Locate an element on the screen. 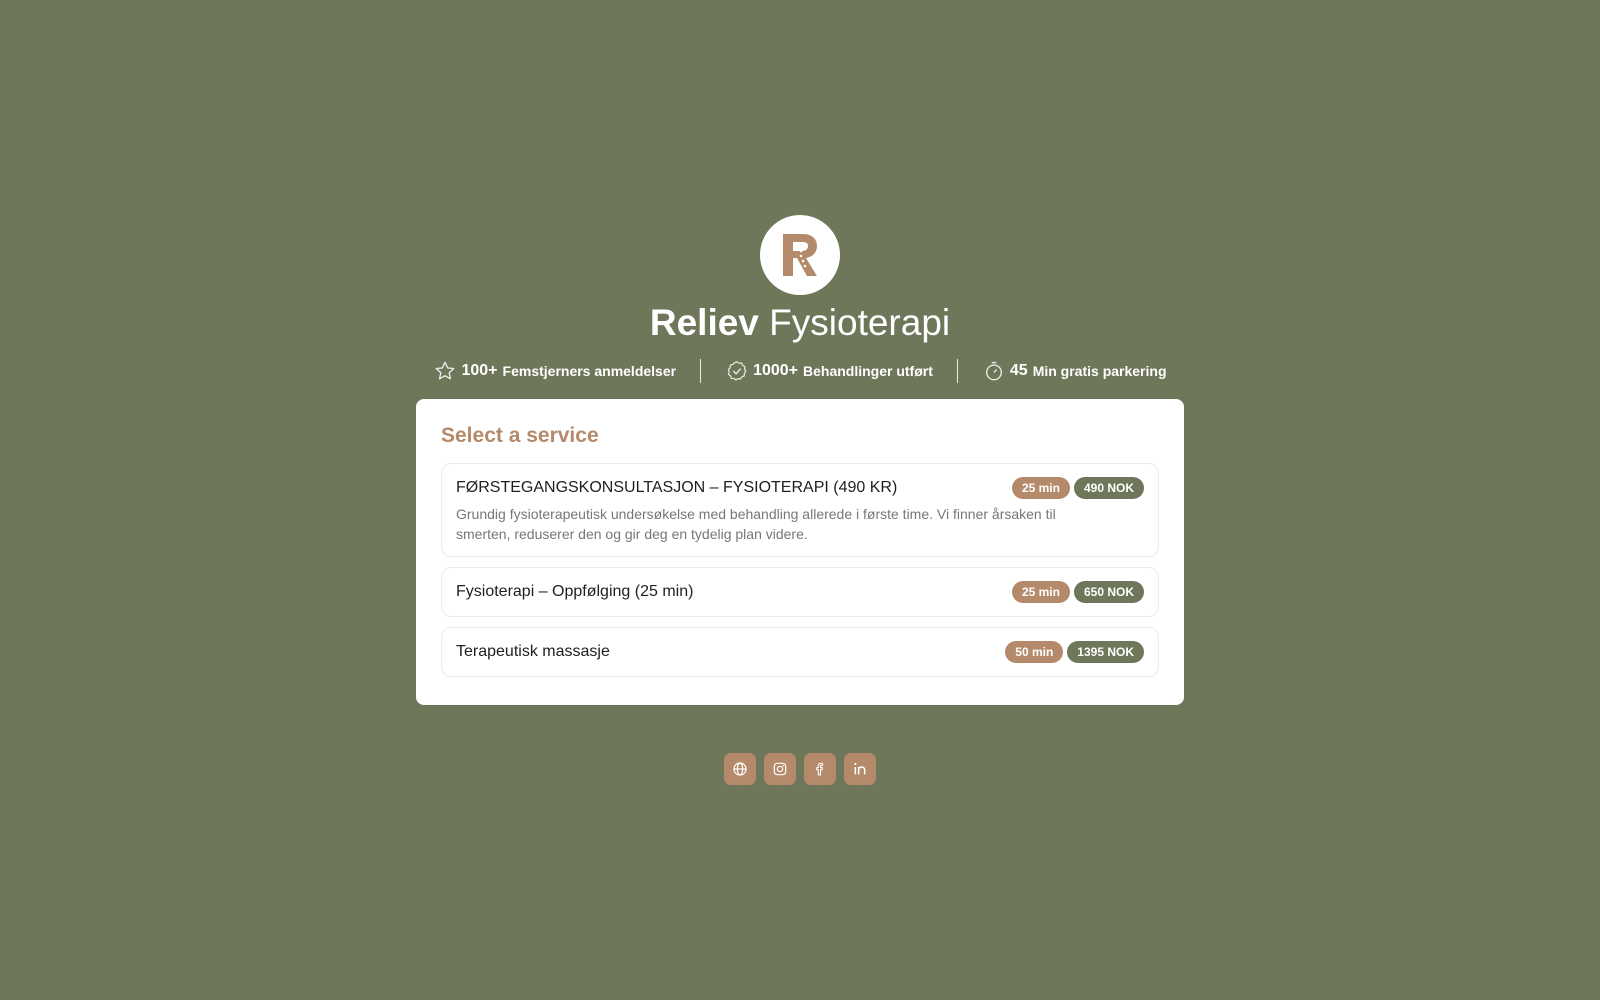 Image resolution: width=1600 pixels, height=1000 pixels. stat-reviews-number: 100+ is located at coordinates (479, 370).